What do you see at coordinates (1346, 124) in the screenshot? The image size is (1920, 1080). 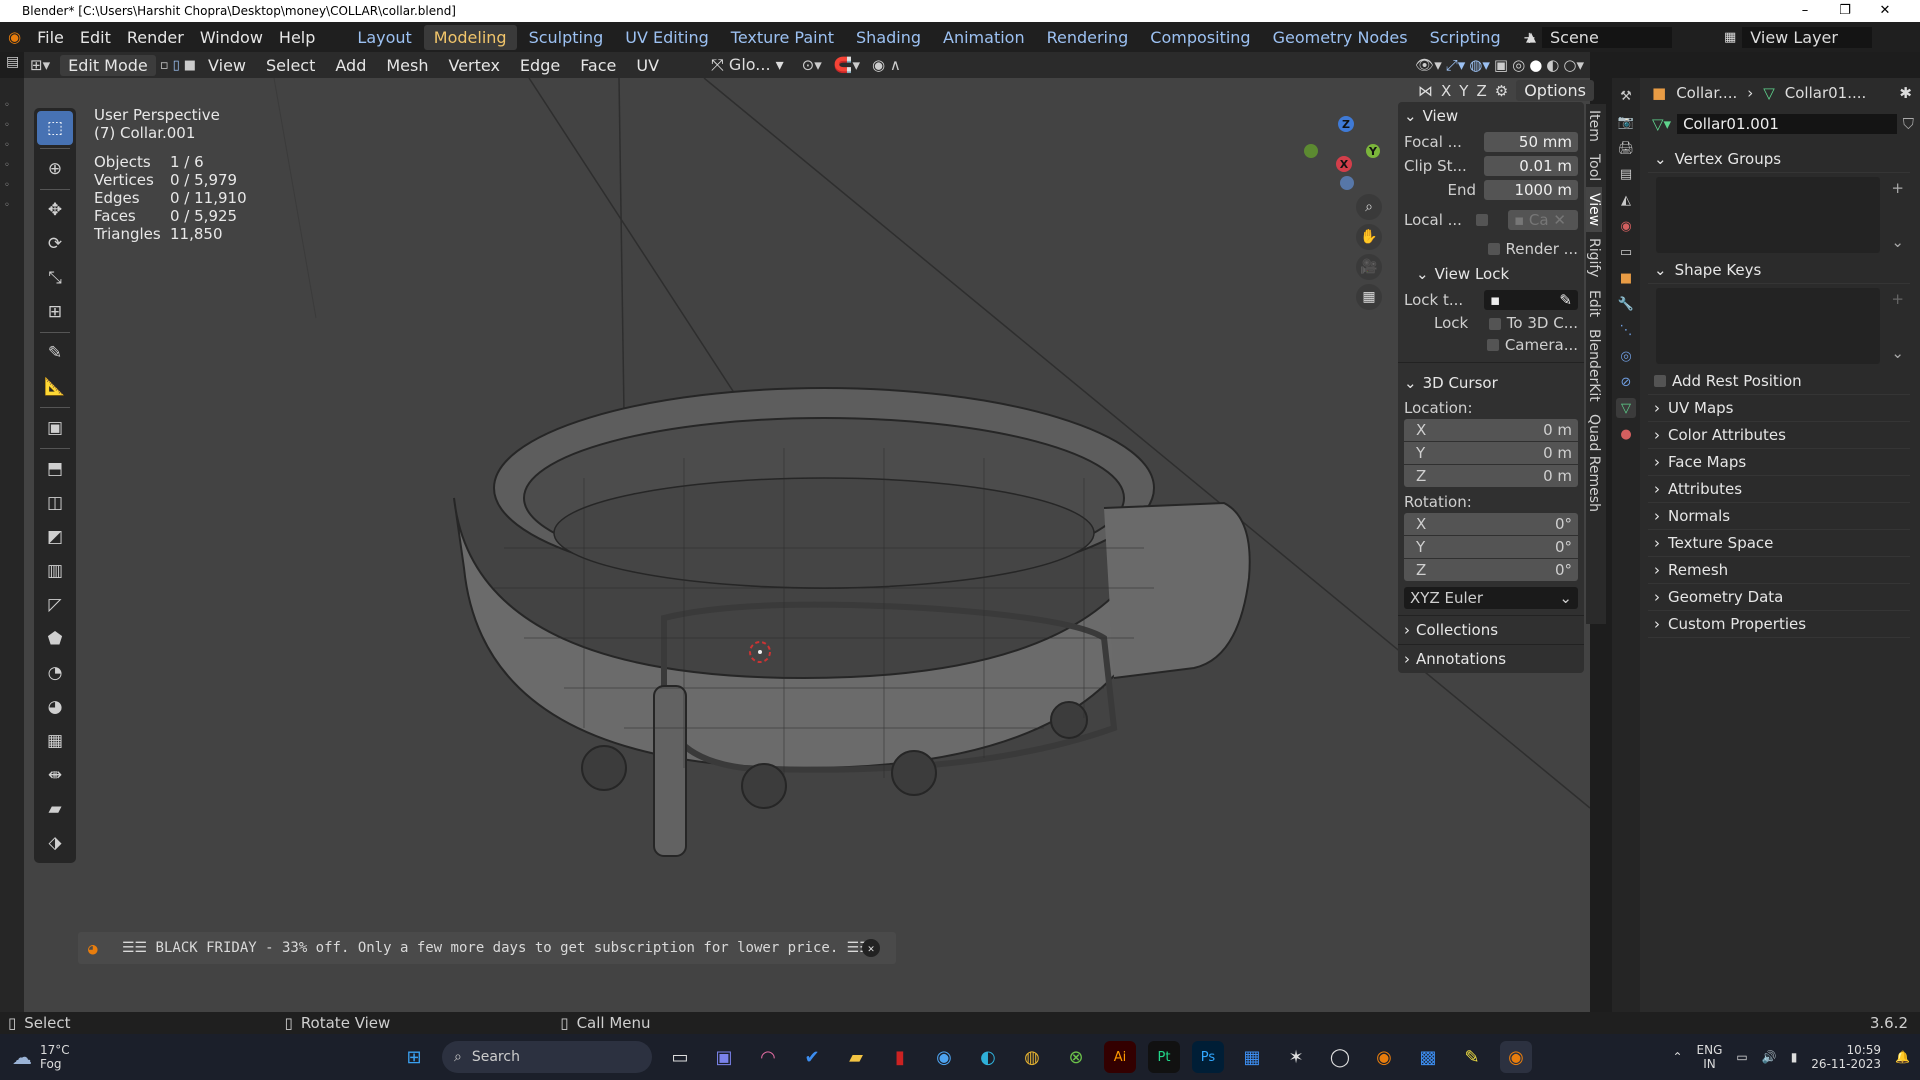 I see `gizmo-z-axis: Z` at bounding box center [1346, 124].